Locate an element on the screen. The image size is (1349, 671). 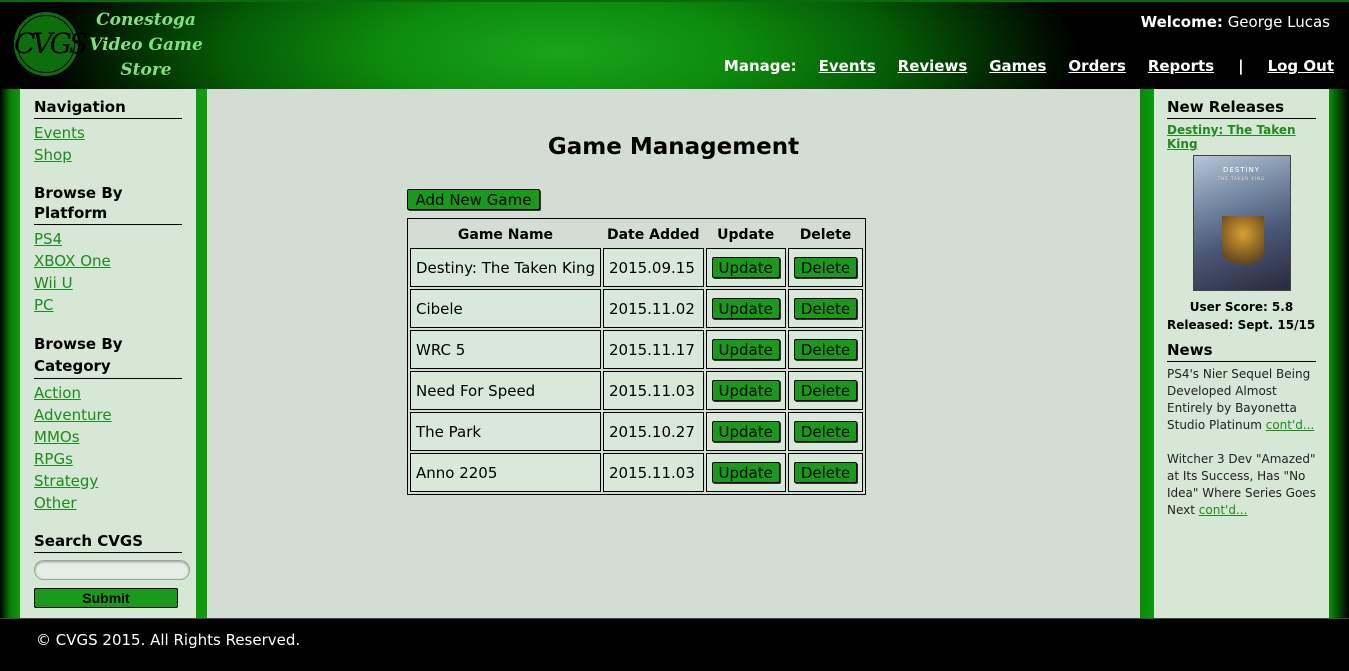
news-heading: News is located at coordinates (1241, 351).